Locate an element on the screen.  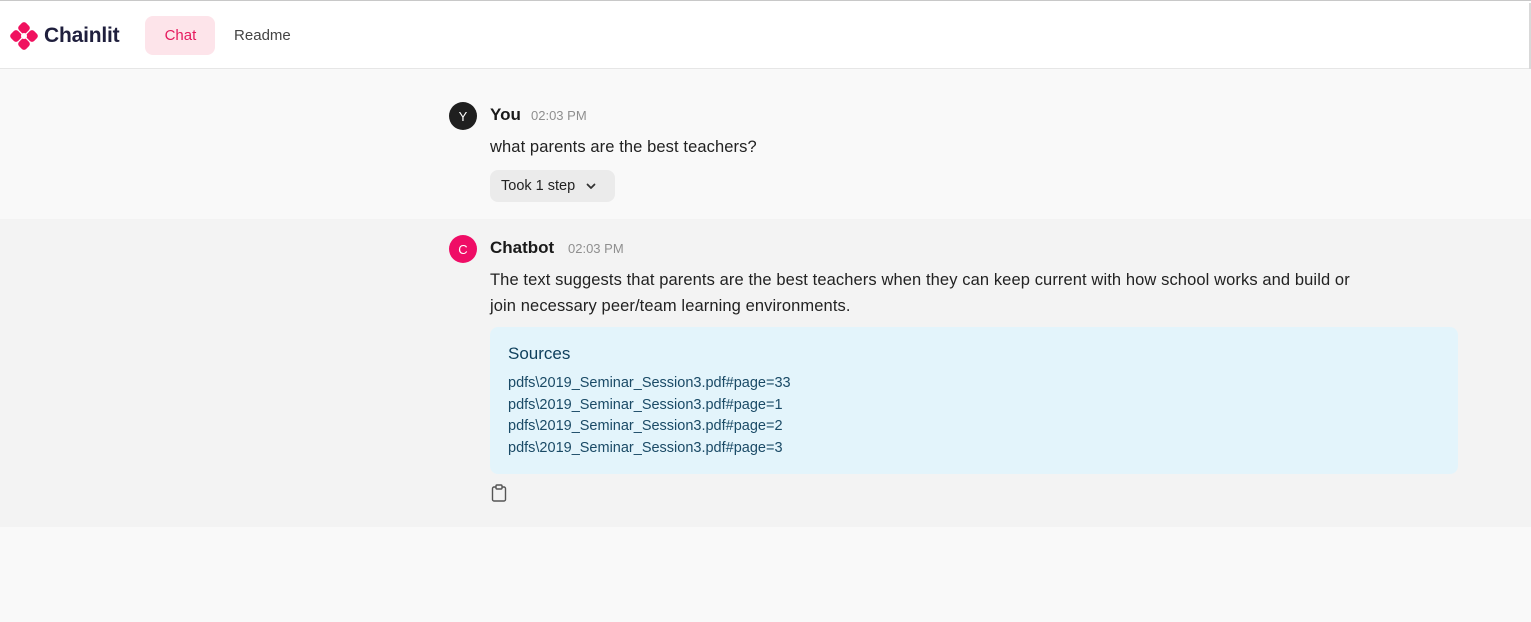
chevron-down-icon is located at coordinates (591, 186).